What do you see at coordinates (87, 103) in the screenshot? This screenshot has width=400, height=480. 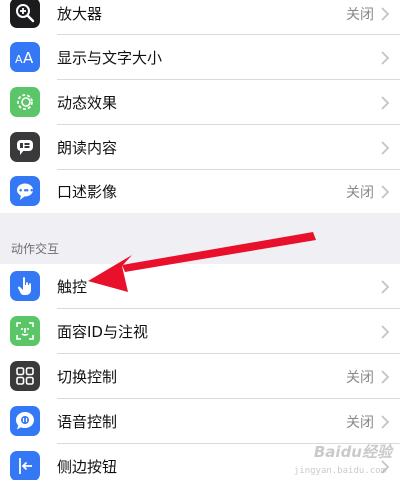 I see `row-label: 动态效果` at bounding box center [87, 103].